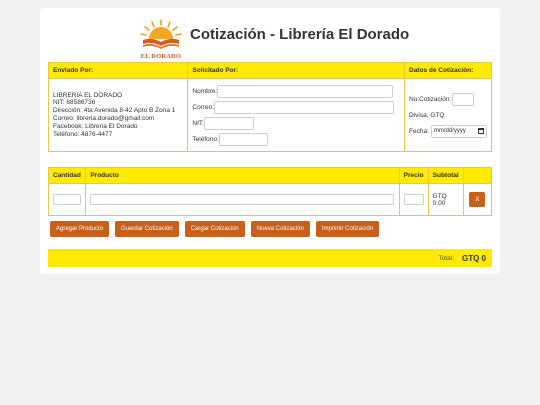 The width and height of the screenshot is (540, 405). Describe the element at coordinates (305, 91) in the screenshot. I see `nombre-input` at that location.